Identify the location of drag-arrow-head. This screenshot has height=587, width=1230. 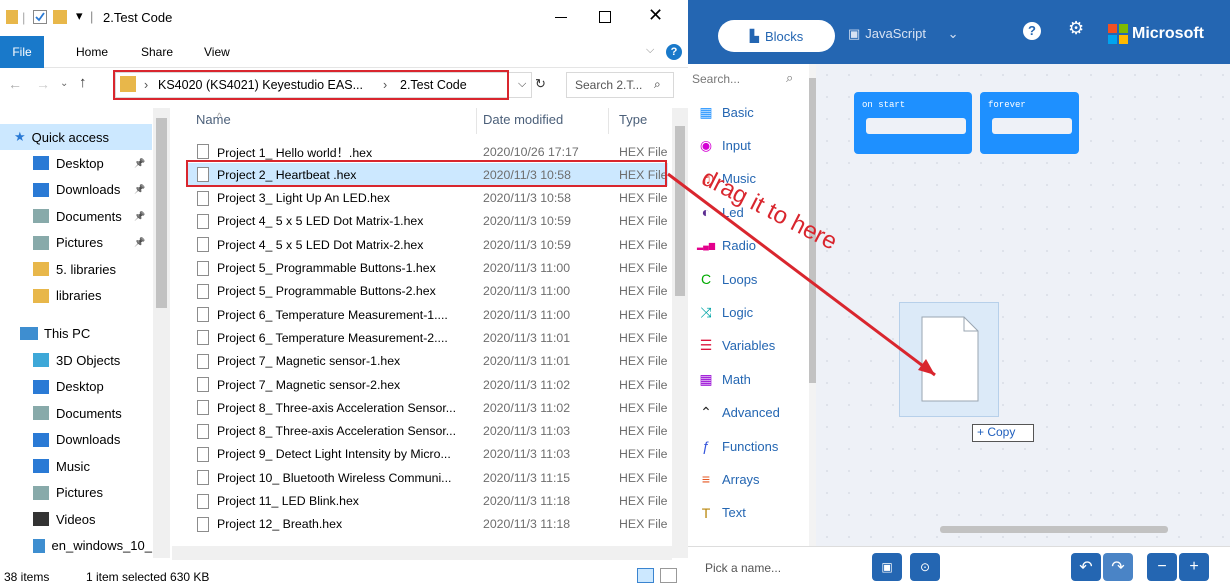
(926, 367).